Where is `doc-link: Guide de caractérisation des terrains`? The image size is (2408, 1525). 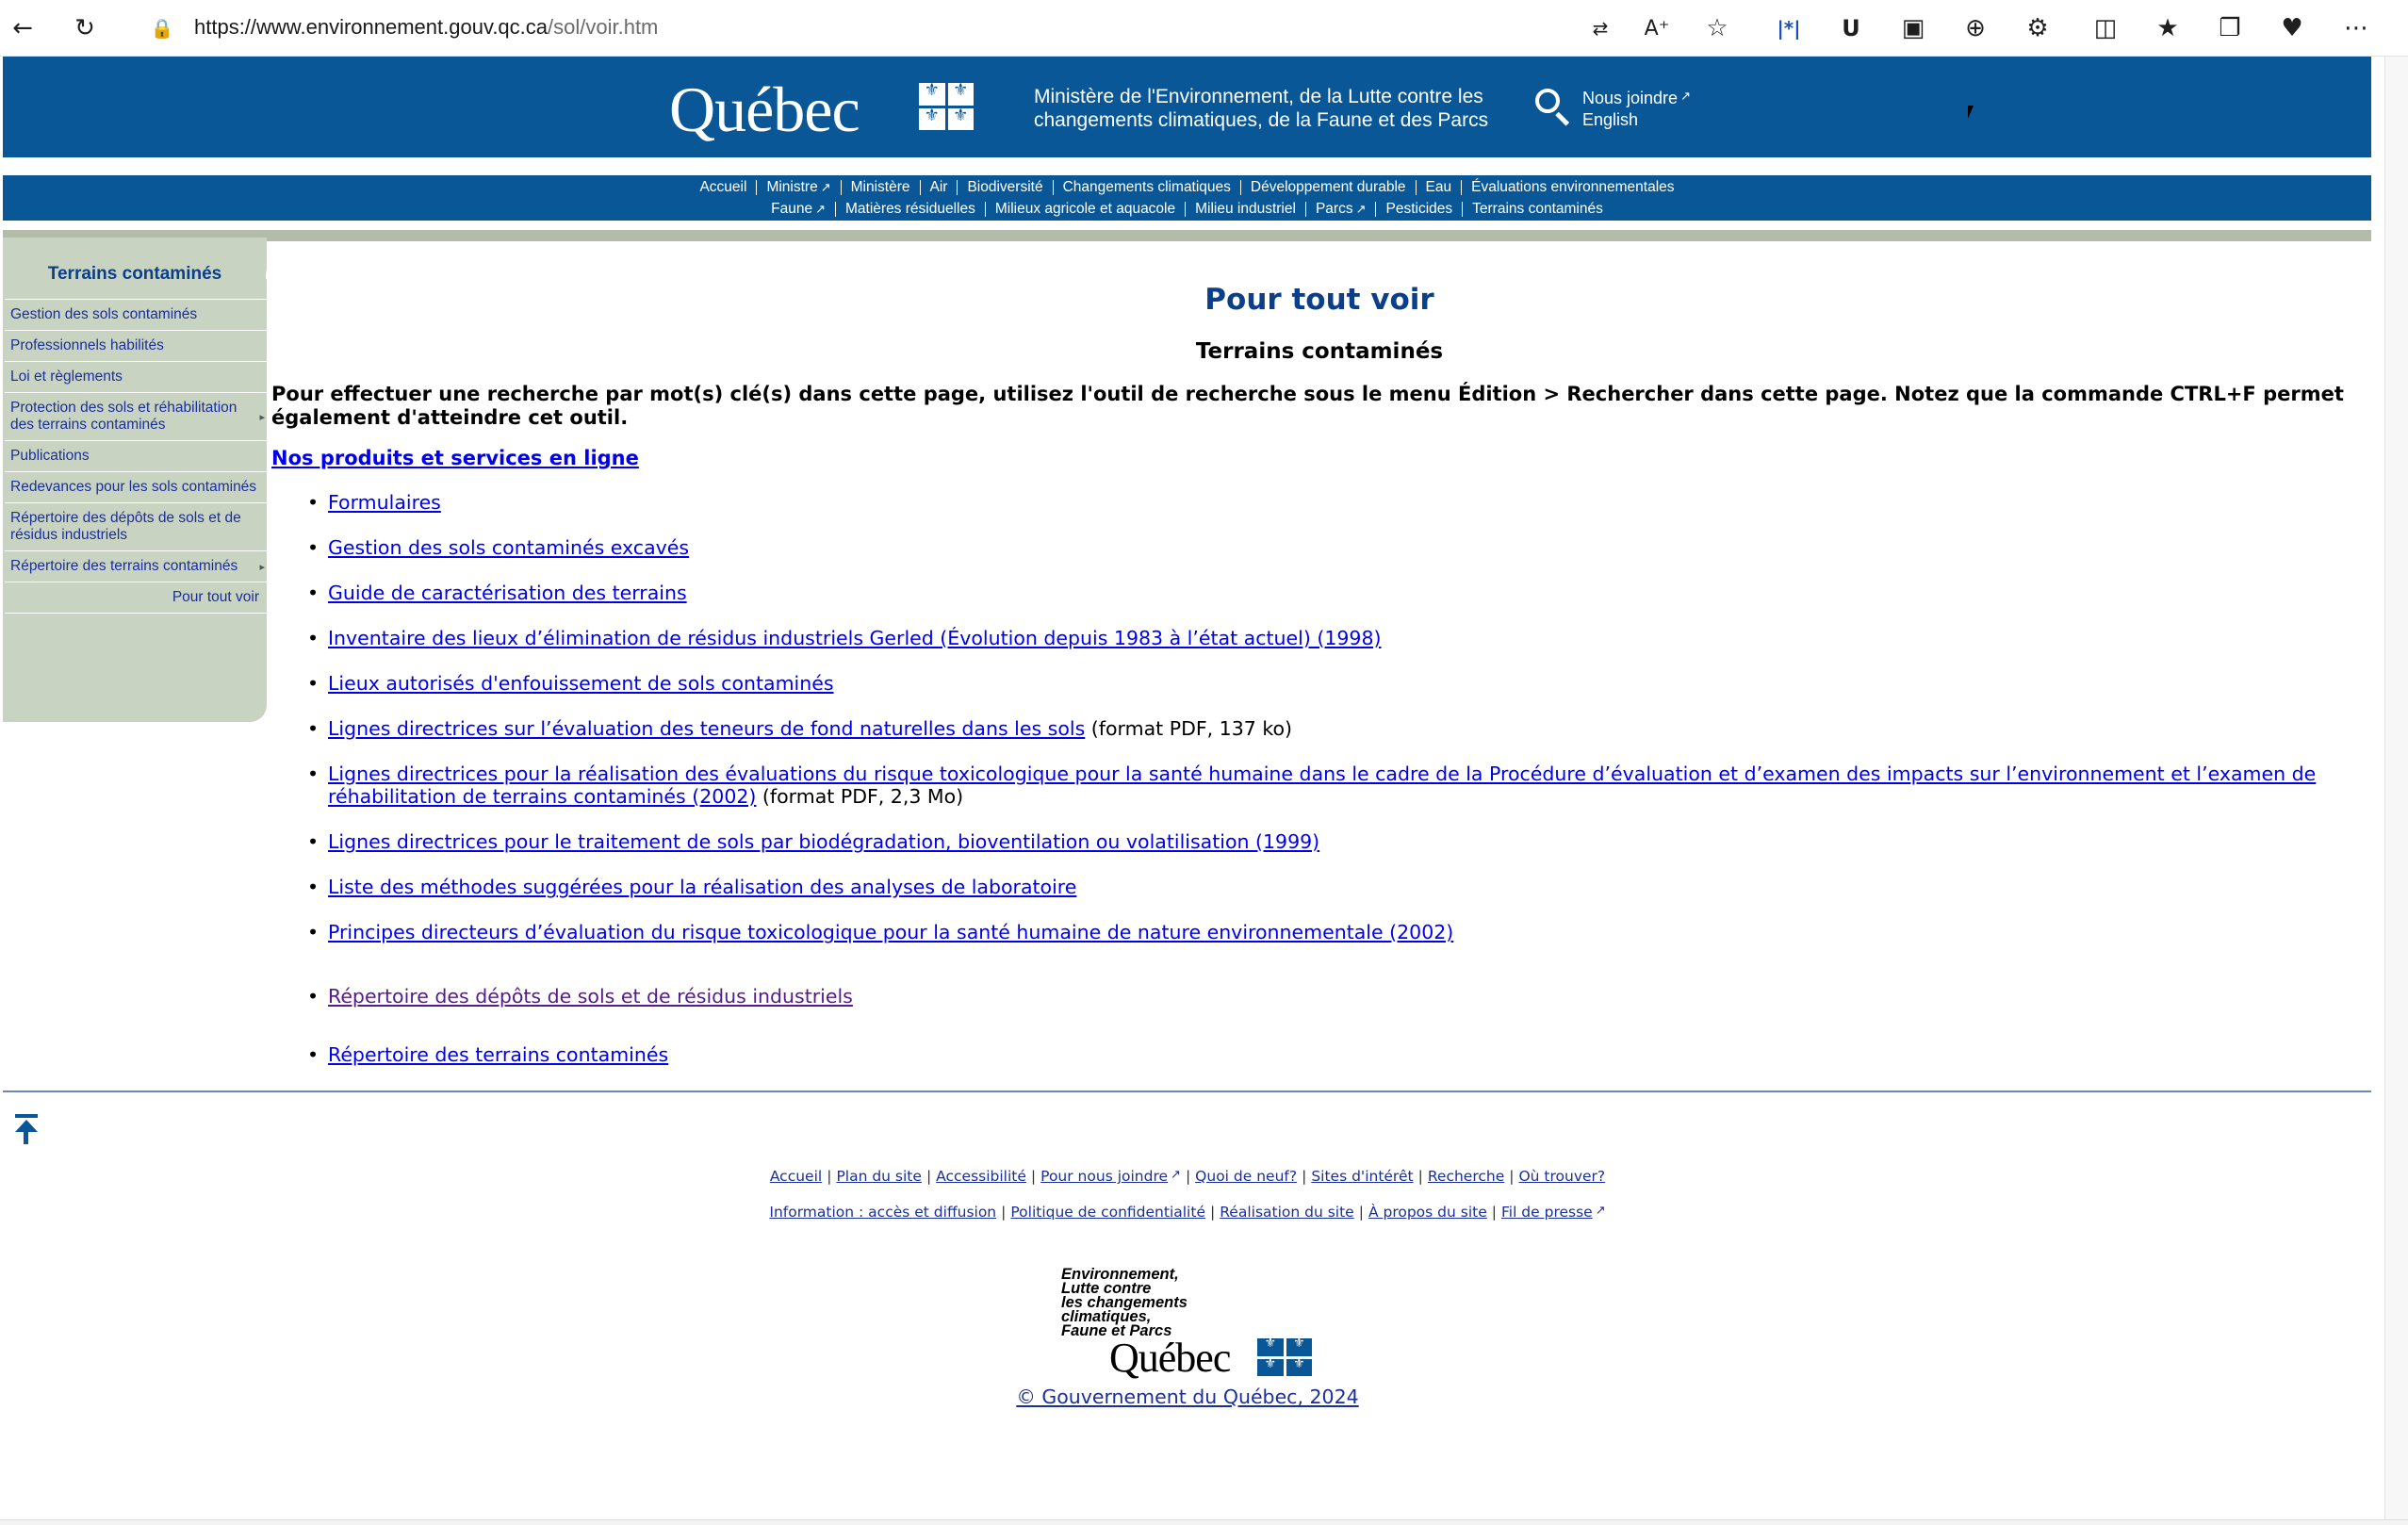 doc-link: Guide de caractérisation des terrains is located at coordinates (507, 593).